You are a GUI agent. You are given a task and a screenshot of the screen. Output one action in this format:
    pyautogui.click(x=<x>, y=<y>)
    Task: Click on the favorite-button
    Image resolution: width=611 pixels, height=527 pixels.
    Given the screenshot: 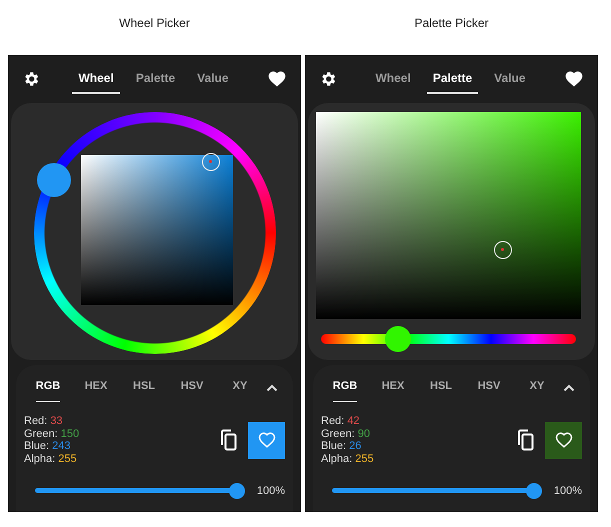 What is the action you would take?
    pyautogui.click(x=563, y=440)
    